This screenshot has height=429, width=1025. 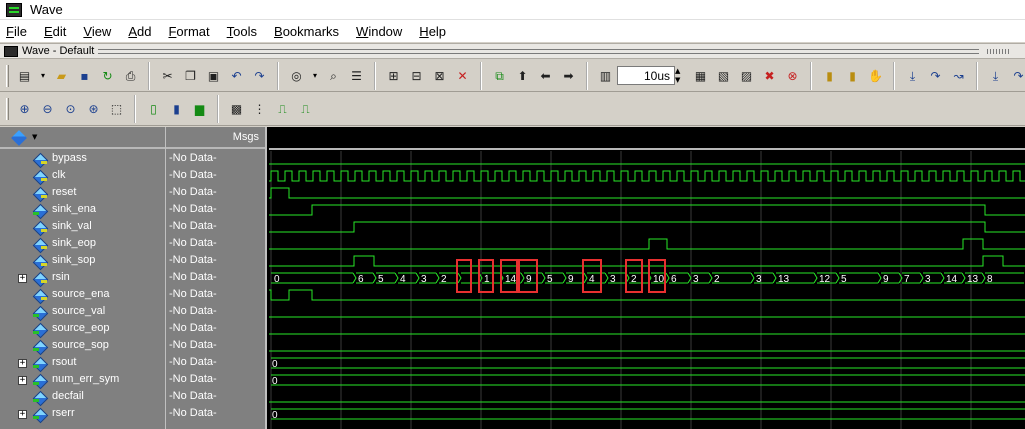 I want to click on signal-row-sink-val: sink_val, so click(x=82, y=227).